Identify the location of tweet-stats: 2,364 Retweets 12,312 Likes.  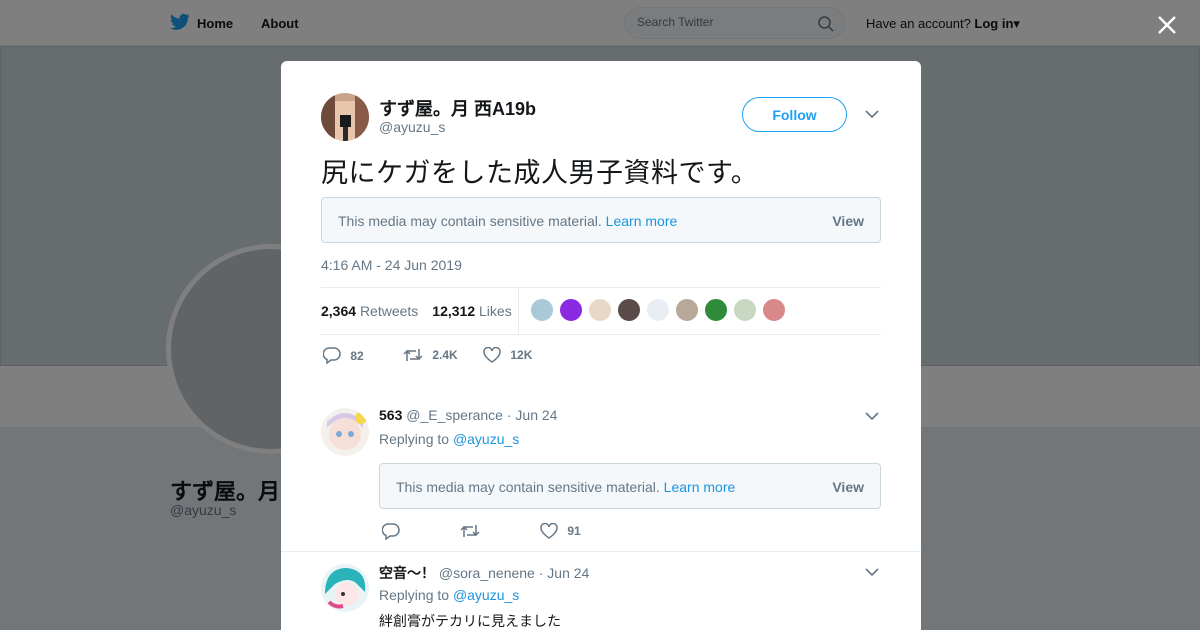
(416, 311).